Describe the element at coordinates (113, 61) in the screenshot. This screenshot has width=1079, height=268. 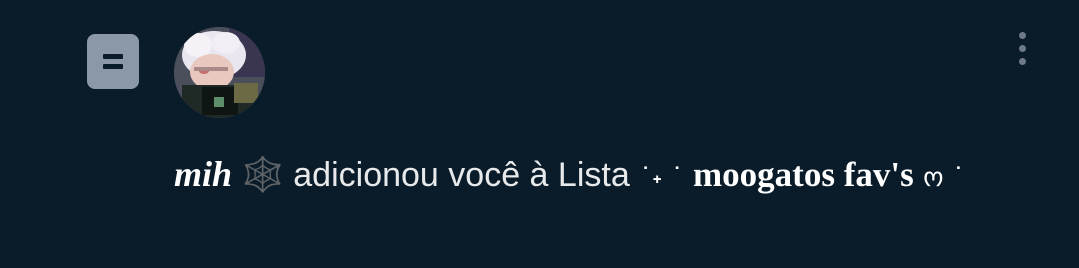
I see `list-icon` at that location.